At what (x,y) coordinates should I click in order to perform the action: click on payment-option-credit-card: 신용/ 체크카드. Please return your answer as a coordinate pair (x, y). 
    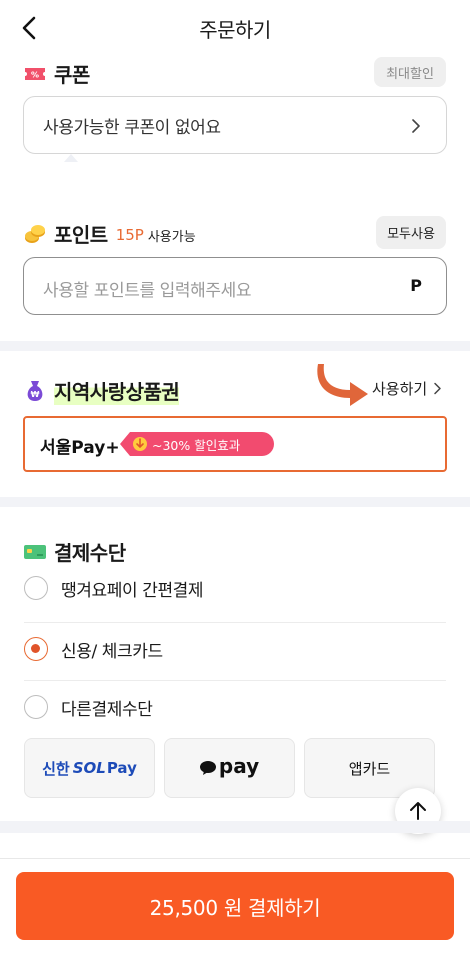
    Looking at the image, I should click on (235, 649).